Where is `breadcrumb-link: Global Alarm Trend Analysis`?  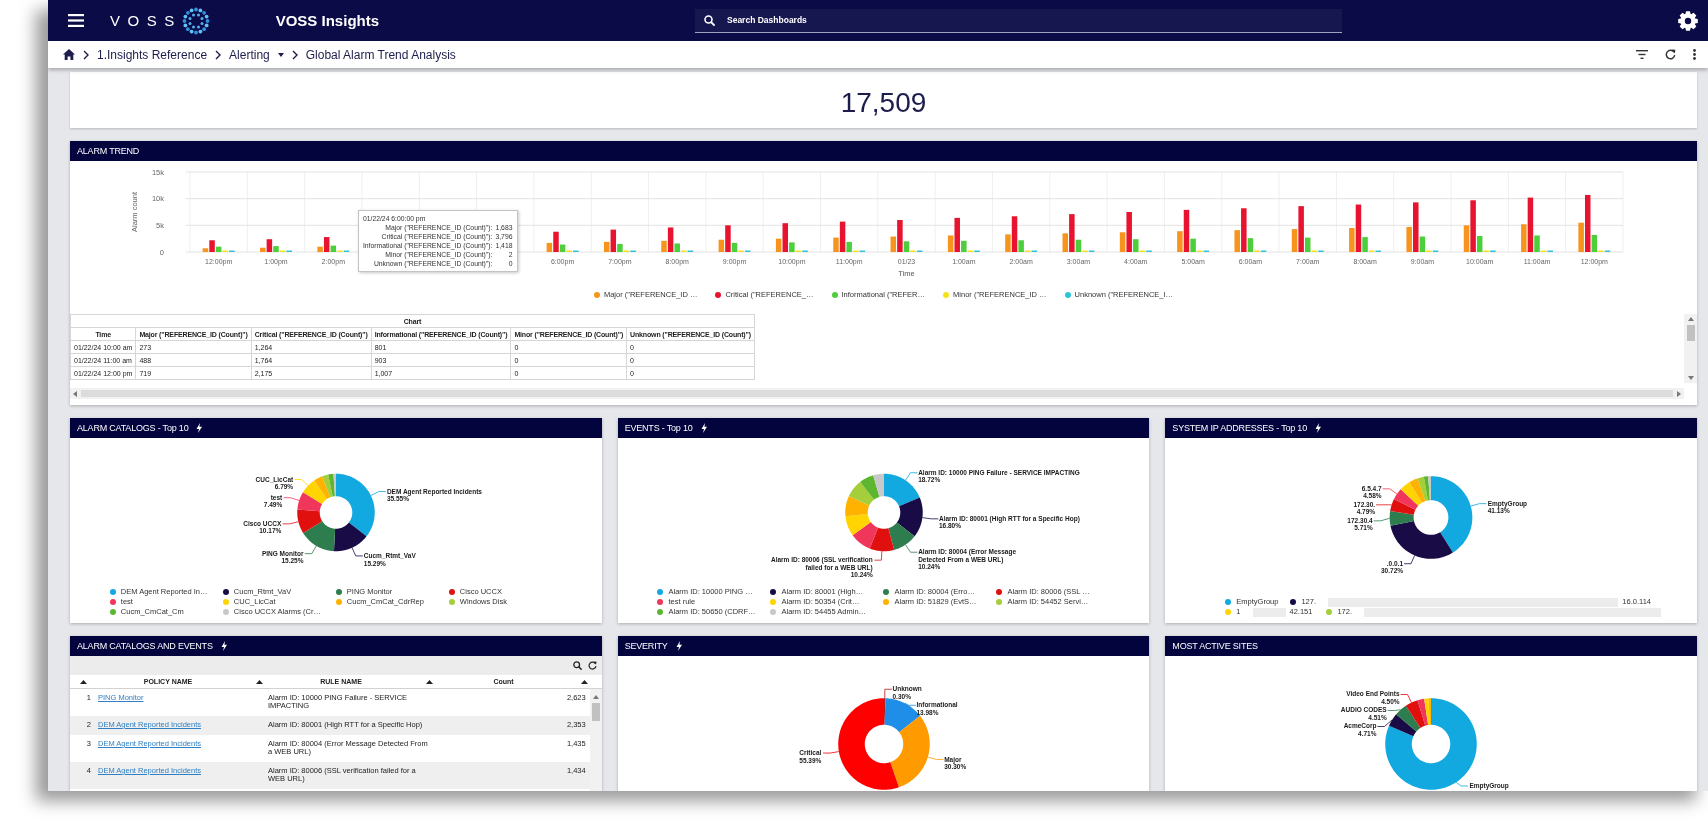 breadcrumb-link: Global Alarm Trend Analysis is located at coordinates (380, 54).